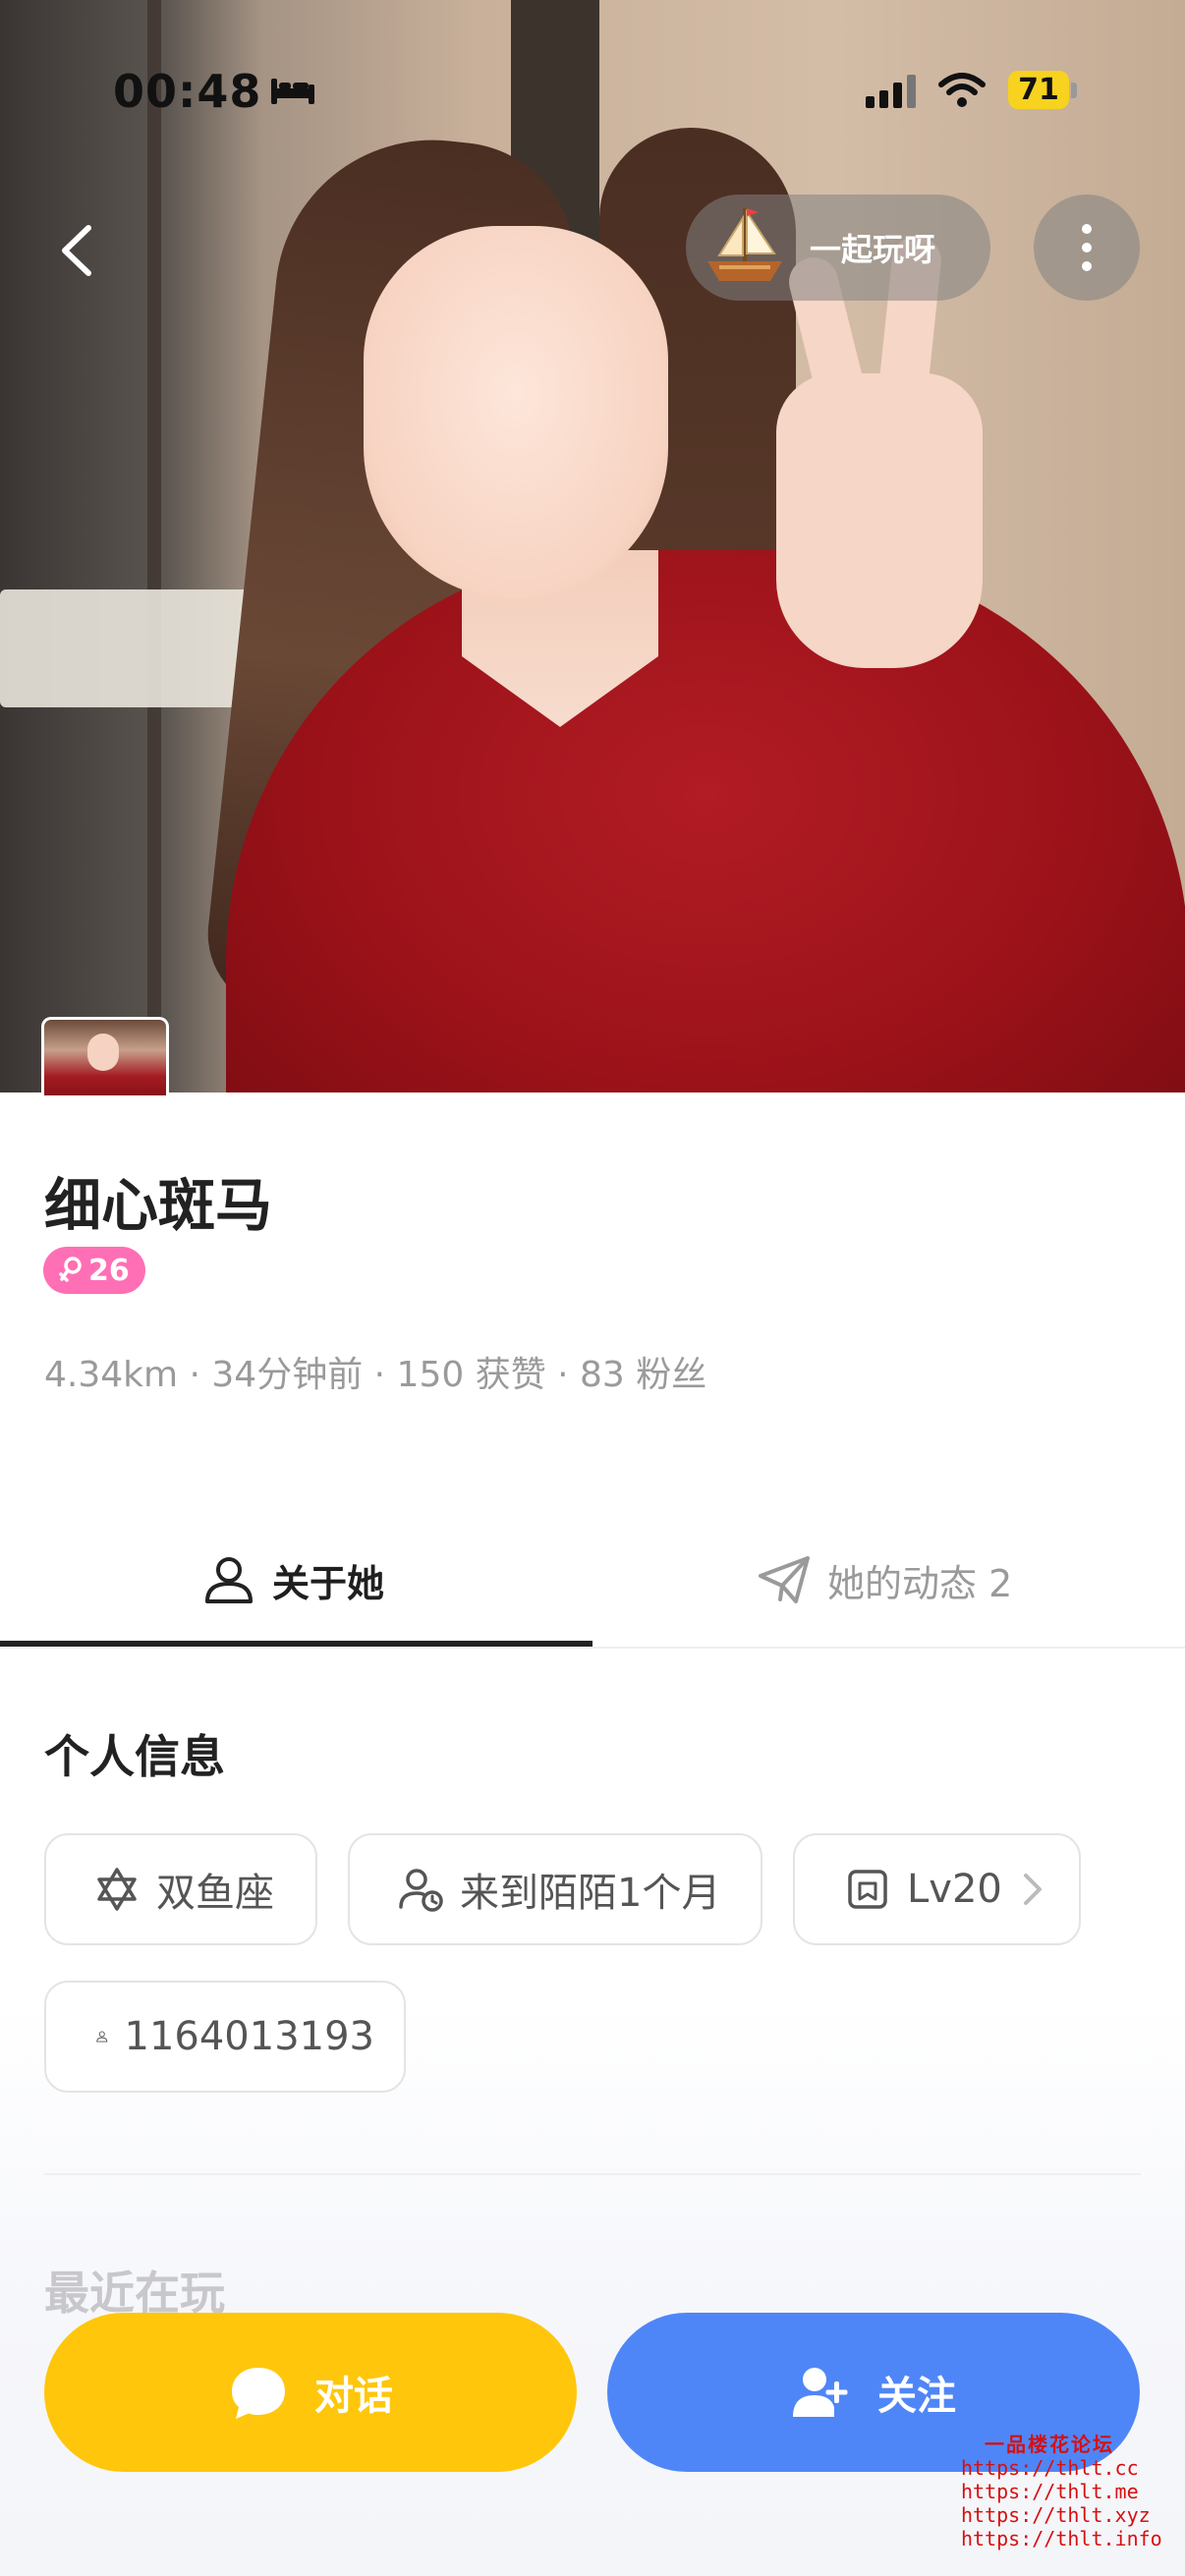 Image resolution: width=1185 pixels, height=2576 pixels. I want to click on paper-plane-icon, so click(784, 1579).